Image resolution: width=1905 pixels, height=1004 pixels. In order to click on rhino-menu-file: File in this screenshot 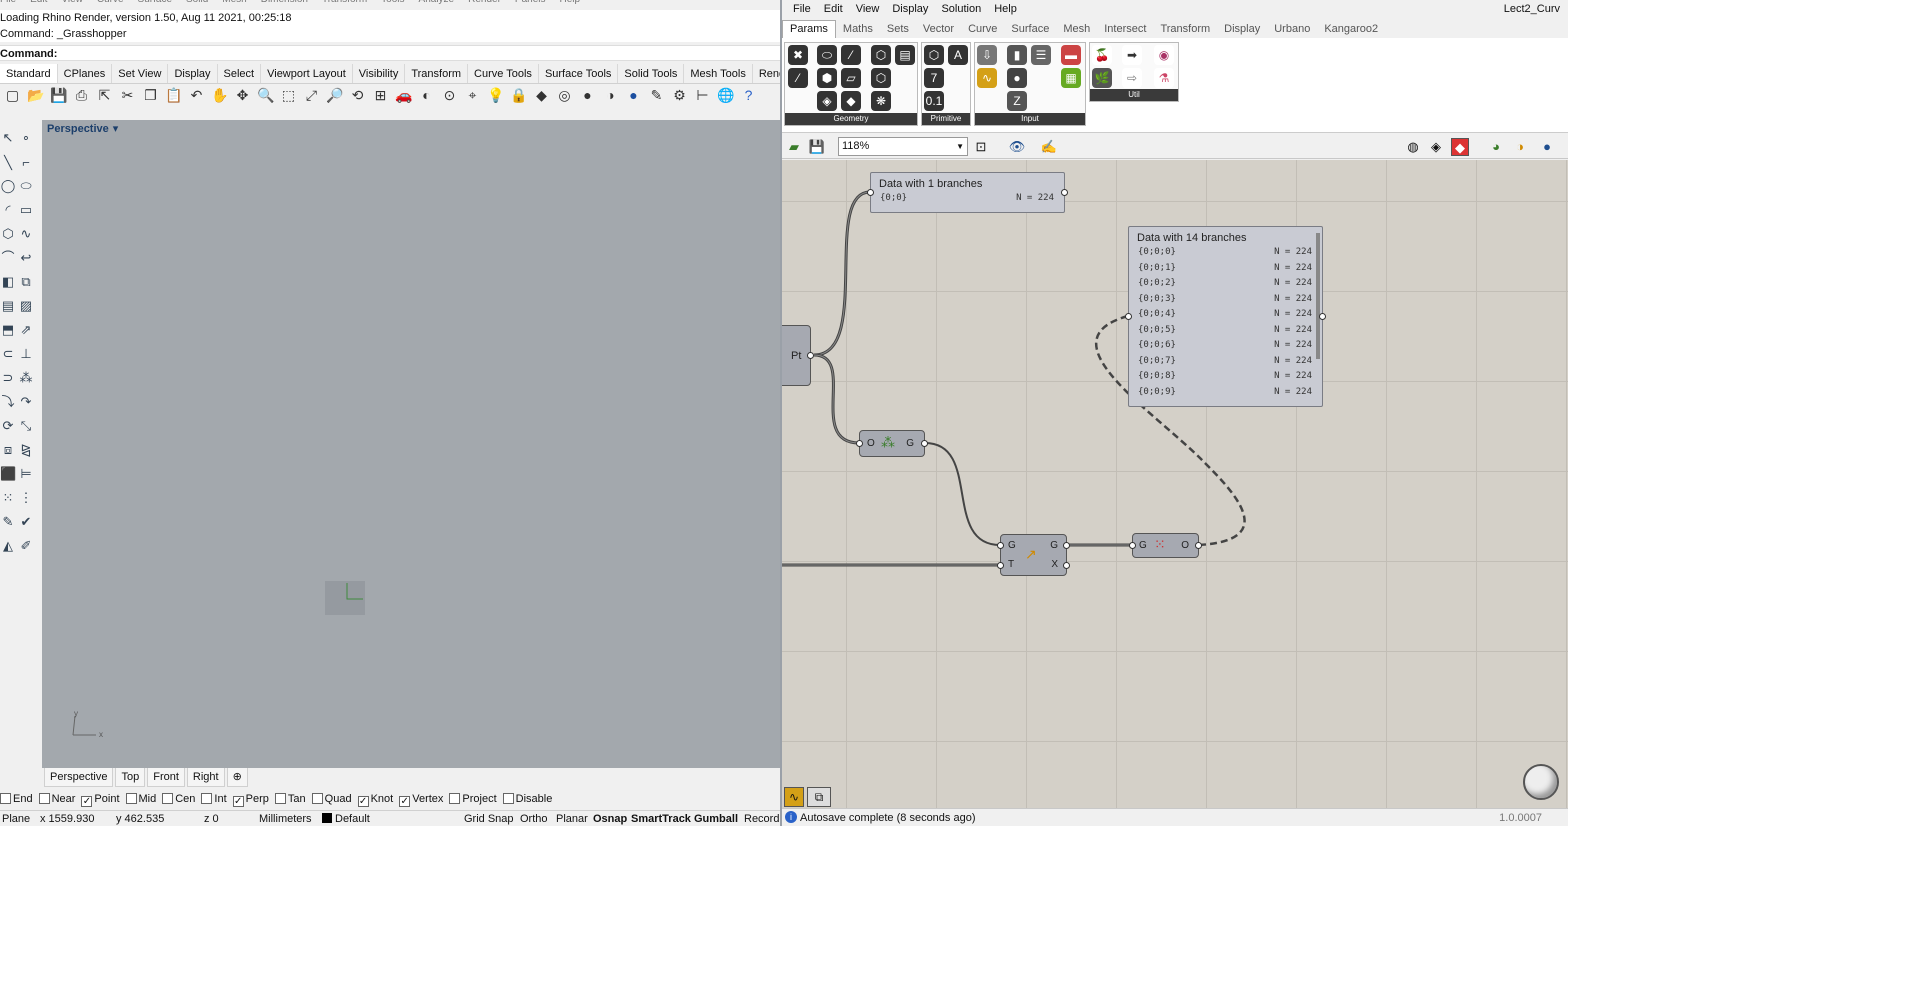, I will do `click(8, 2)`.